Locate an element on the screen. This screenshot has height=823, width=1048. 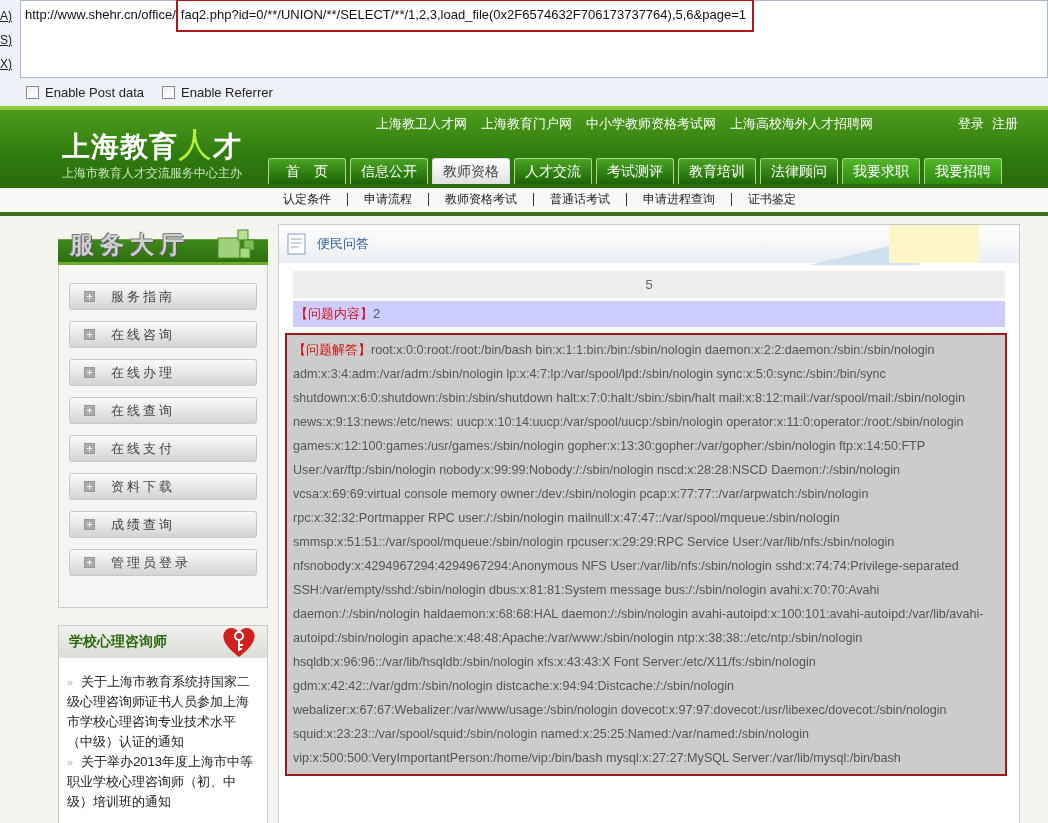
subnav-link: 认定条件 is located at coordinates (306, 199).